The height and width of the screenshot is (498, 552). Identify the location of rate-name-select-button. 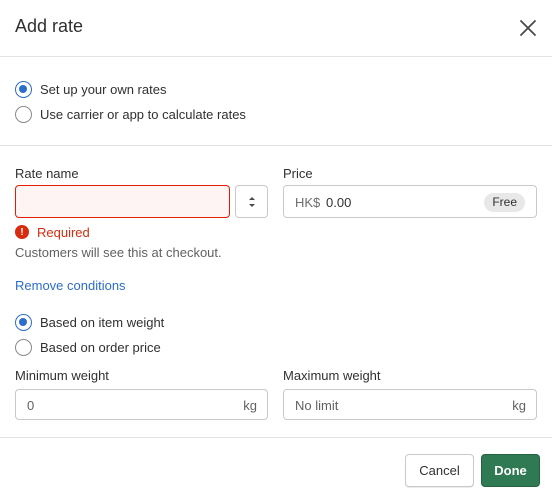
(251, 201).